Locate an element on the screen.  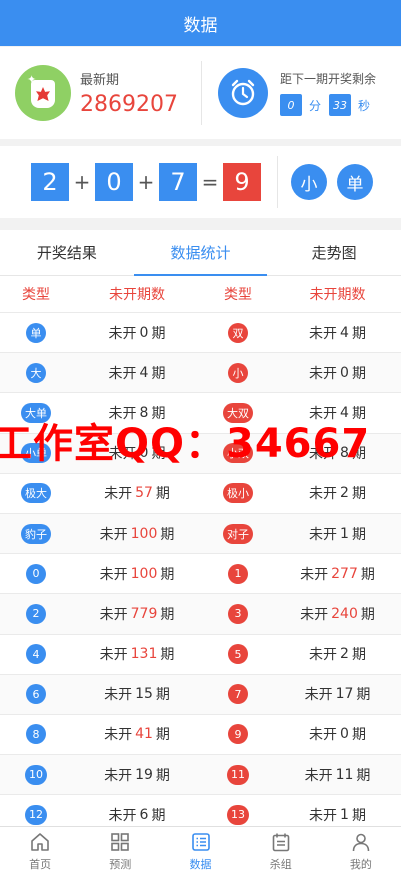
lottery-logo-icon: ✦ is located at coordinates (43, 93).